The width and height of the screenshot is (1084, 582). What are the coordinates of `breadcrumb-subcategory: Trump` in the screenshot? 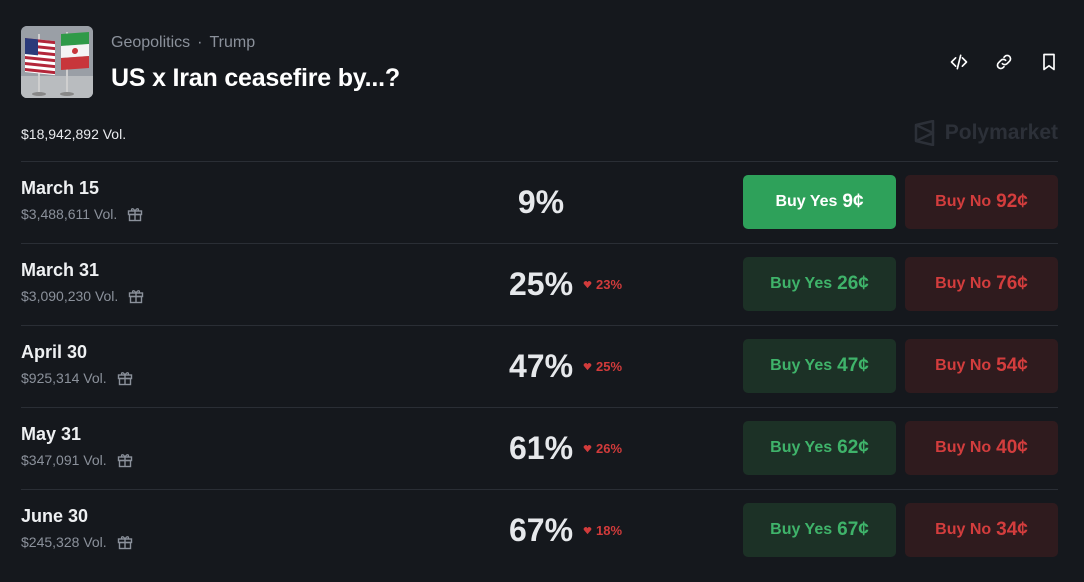 It's located at (232, 43).